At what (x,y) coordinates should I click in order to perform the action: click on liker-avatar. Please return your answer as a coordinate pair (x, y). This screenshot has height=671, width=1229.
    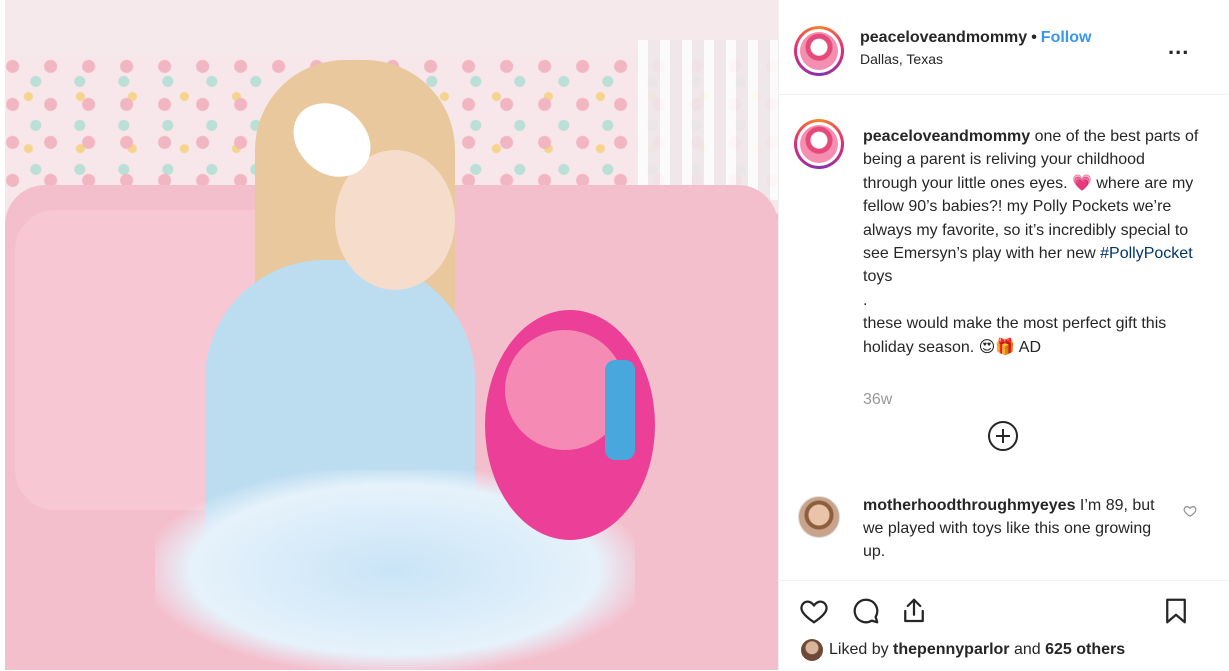
    Looking at the image, I should click on (812, 650).